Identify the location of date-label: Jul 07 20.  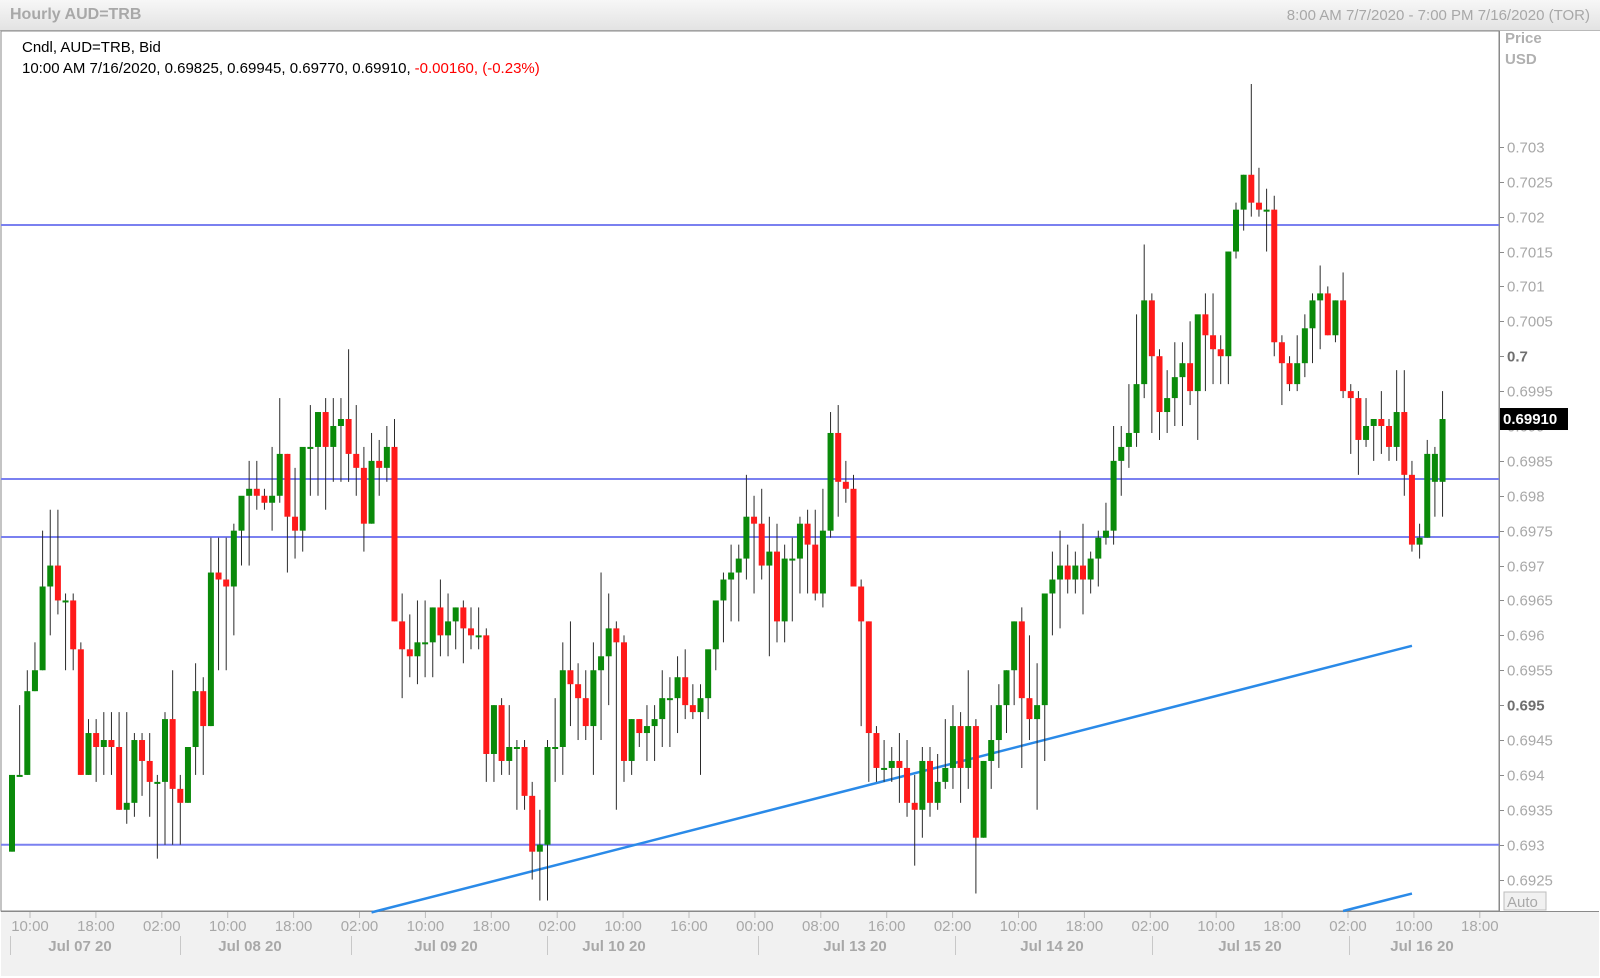
(79, 946).